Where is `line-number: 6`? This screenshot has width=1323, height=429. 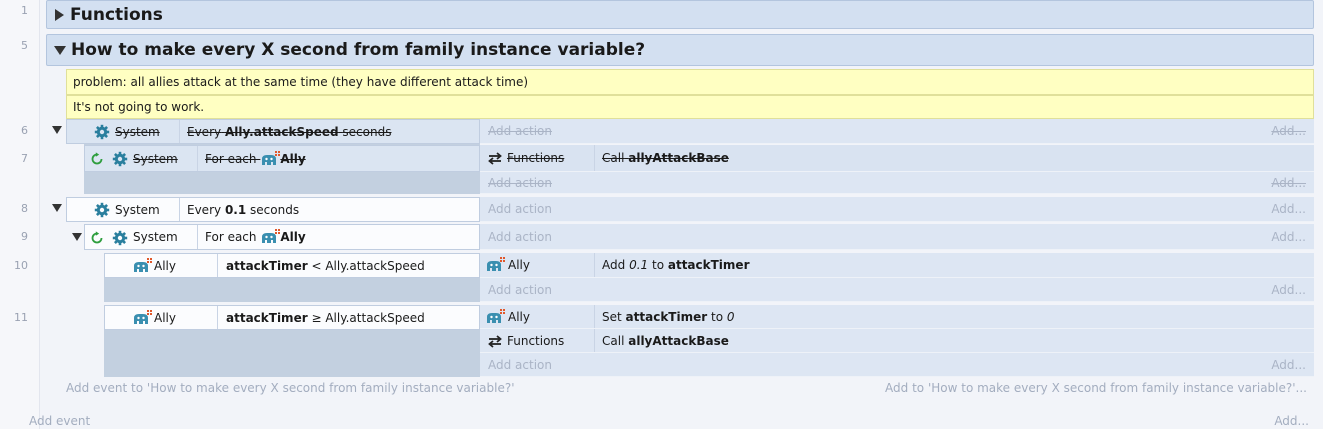
line-number: 6 is located at coordinates (24, 130).